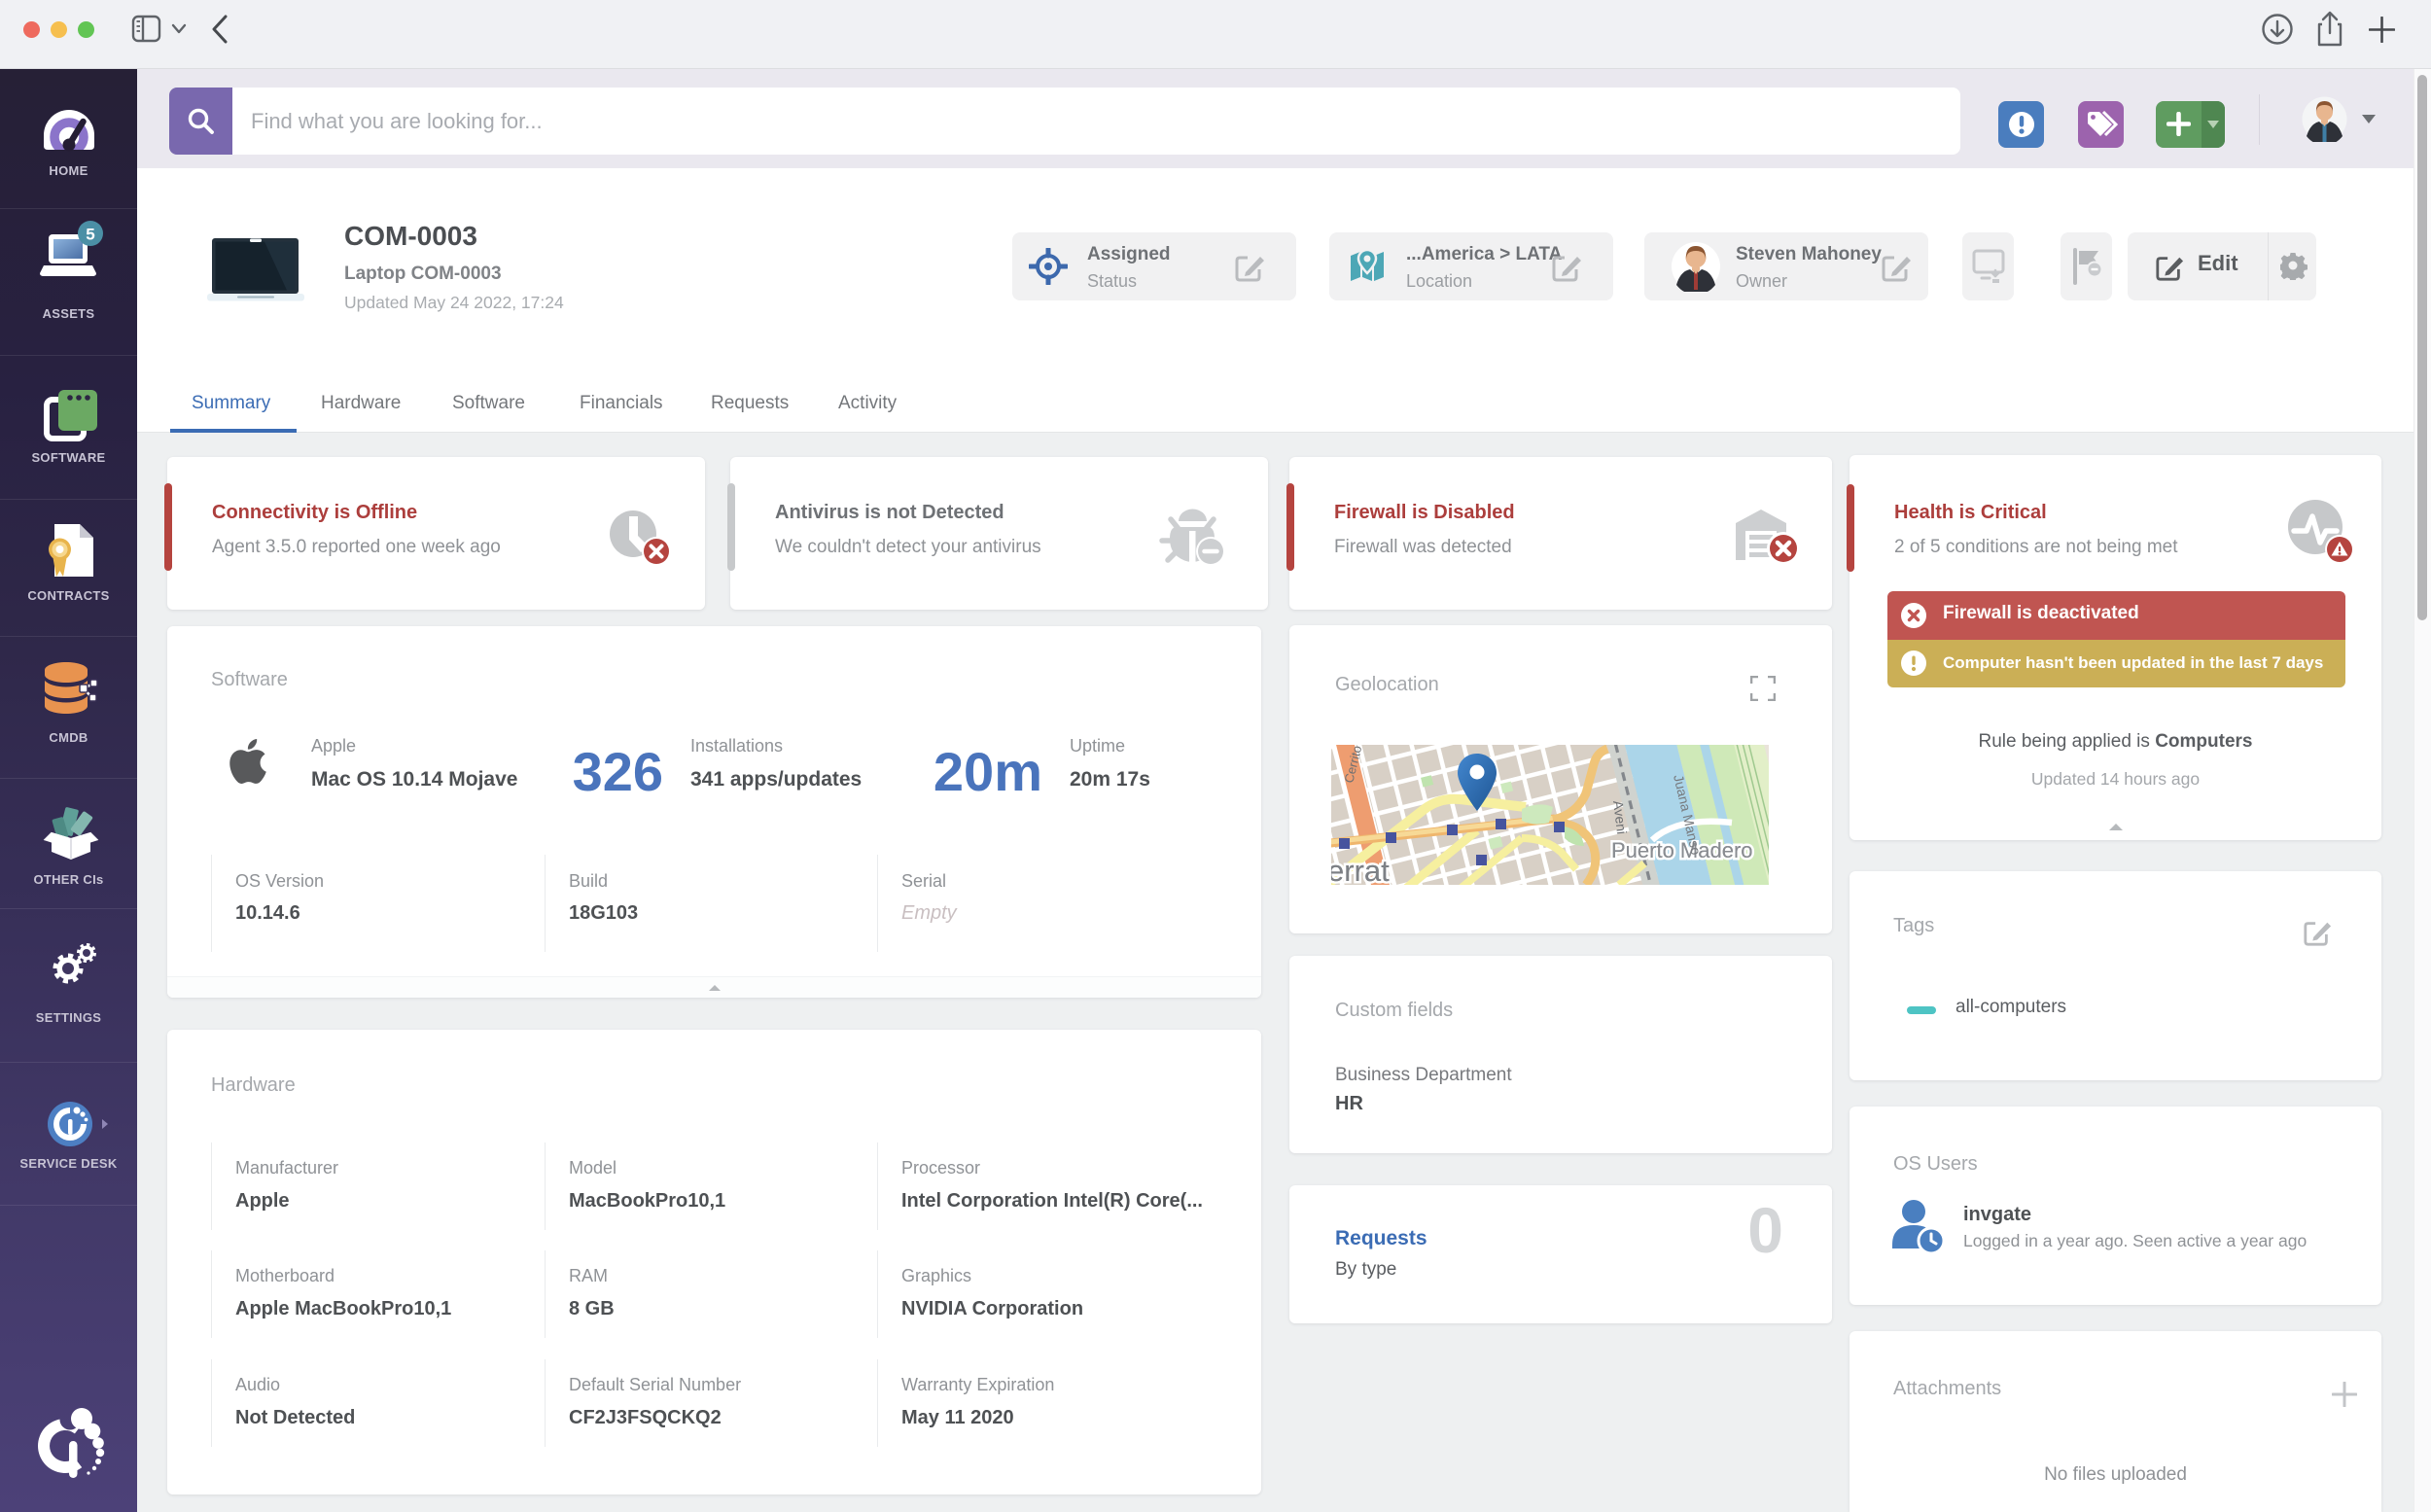 The height and width of the screenshot is (1512, 2431). Describe the element at coordinates (1360, 870) in the screenshot. I see `svg-text: errat` at that location.